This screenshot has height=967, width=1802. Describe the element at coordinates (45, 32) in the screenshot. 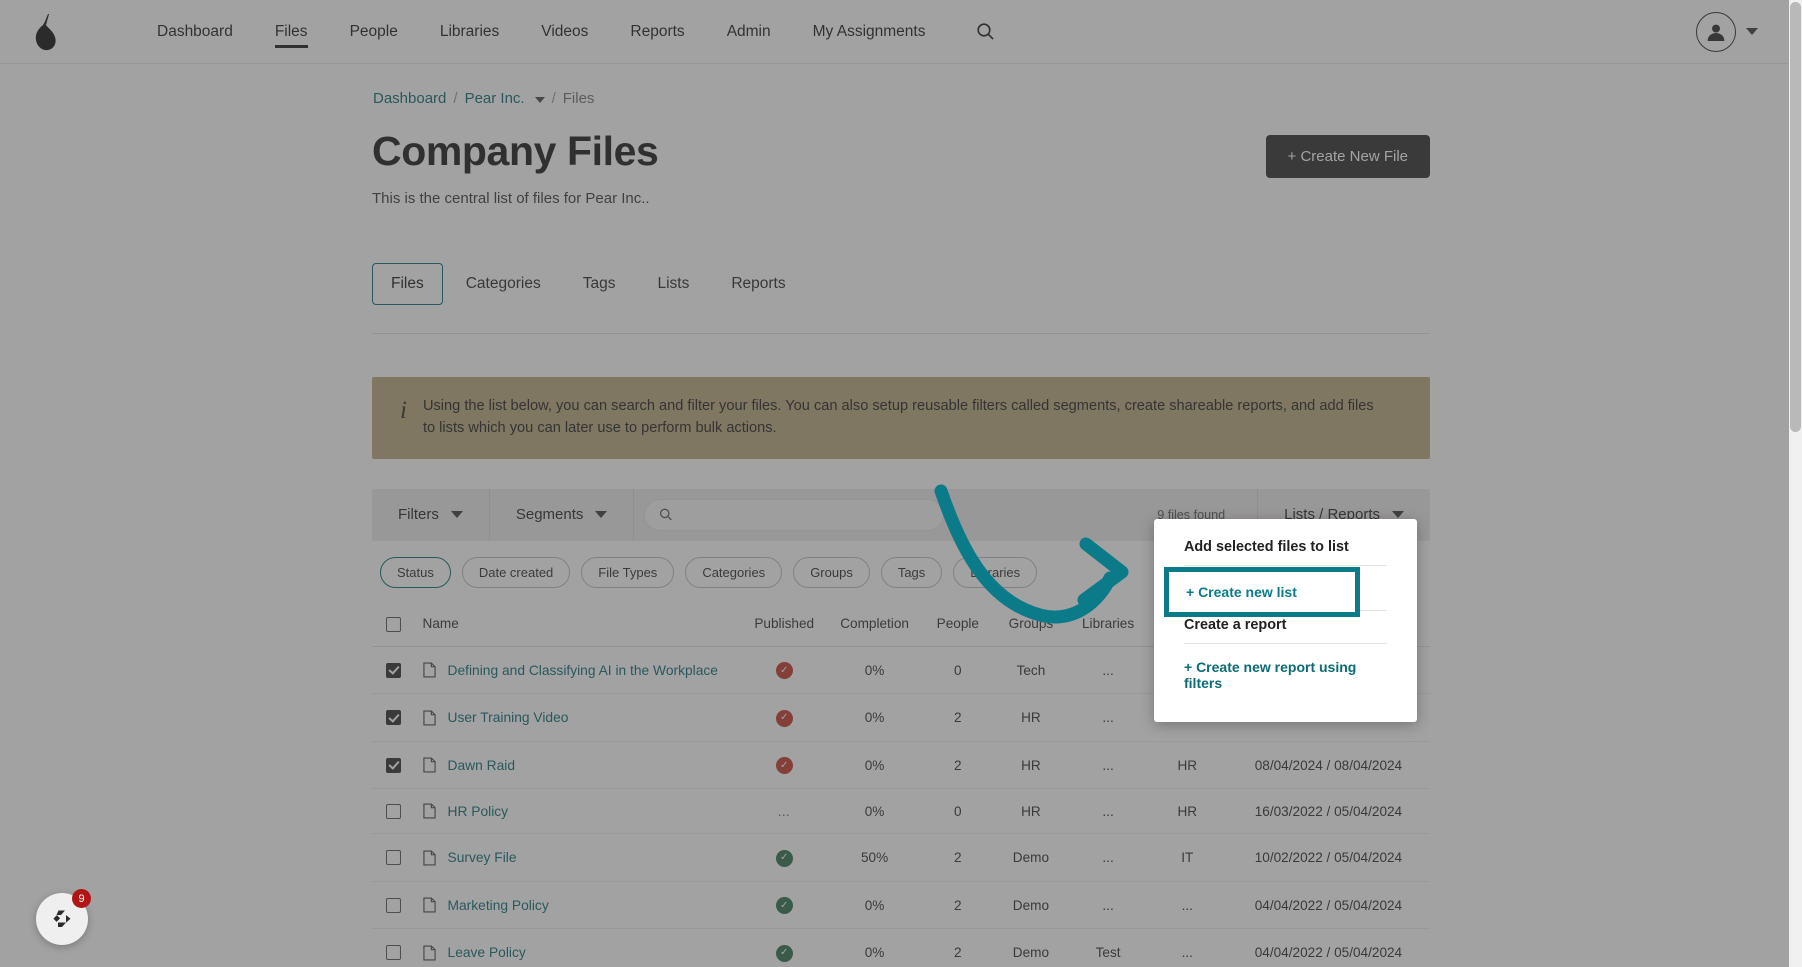

I see `pear-logo` at that location.